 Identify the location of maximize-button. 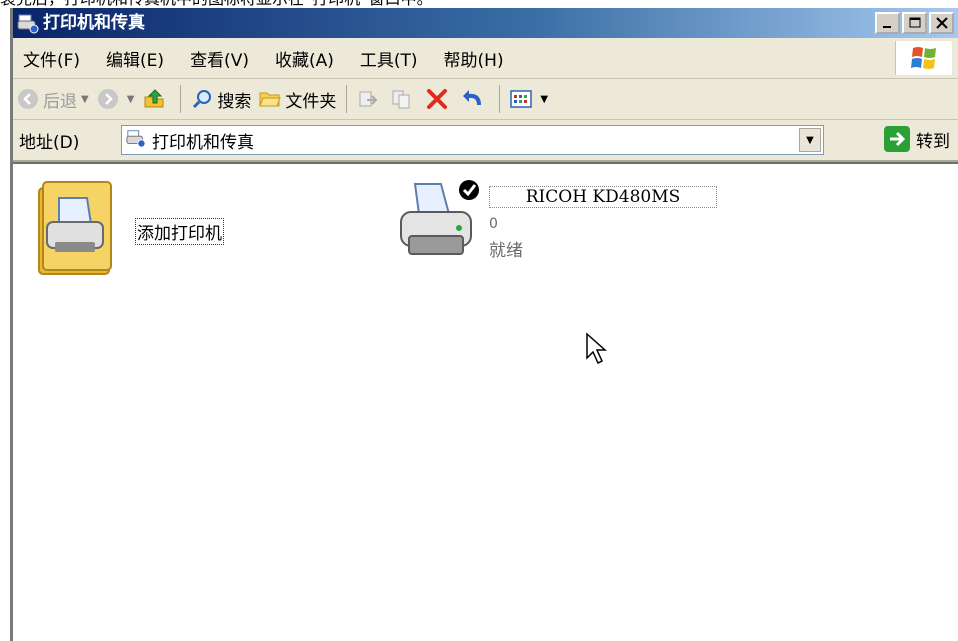
(914, 23).